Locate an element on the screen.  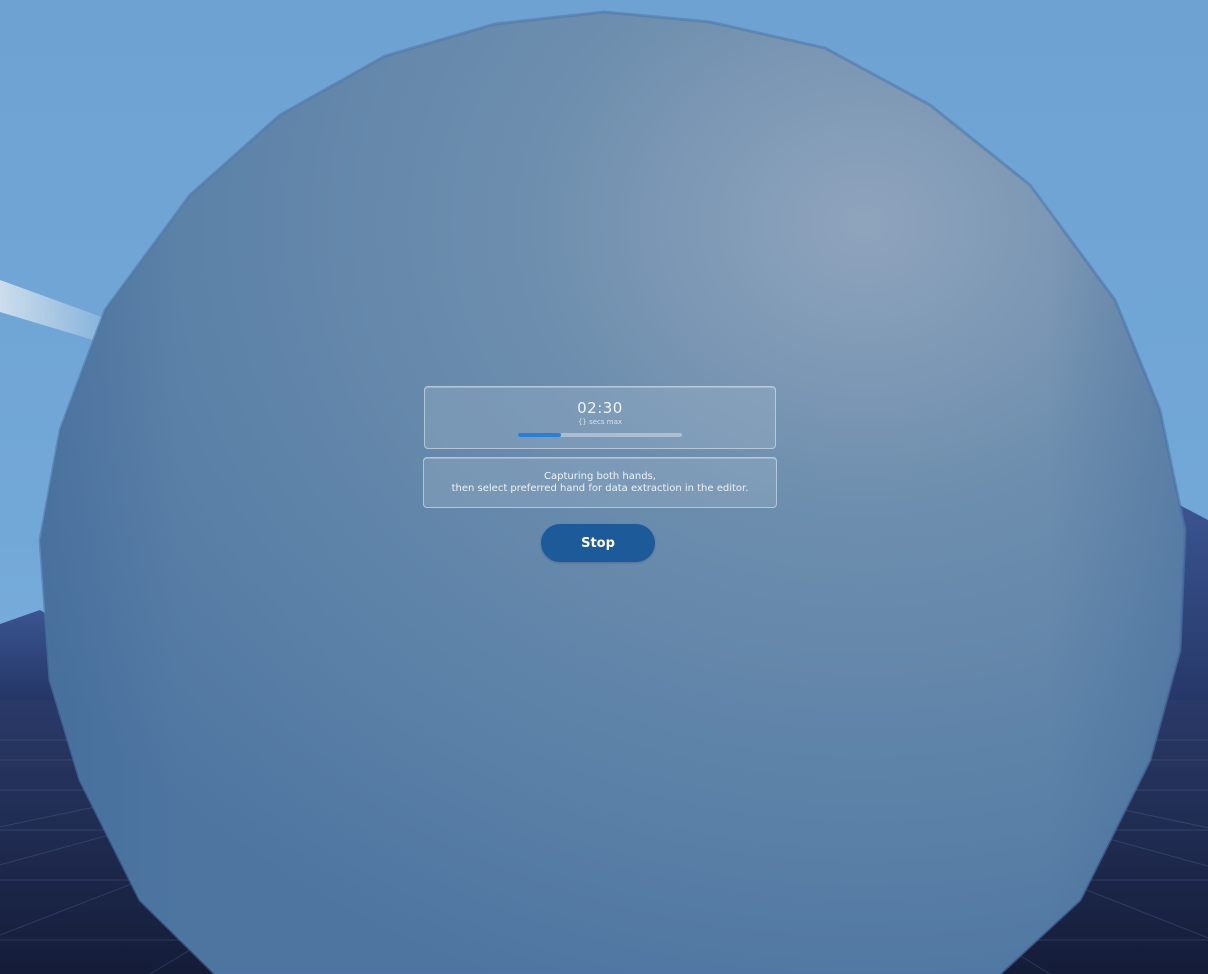
timer-panel: 02:30 {} secs max is located at coordinates (600, 417).